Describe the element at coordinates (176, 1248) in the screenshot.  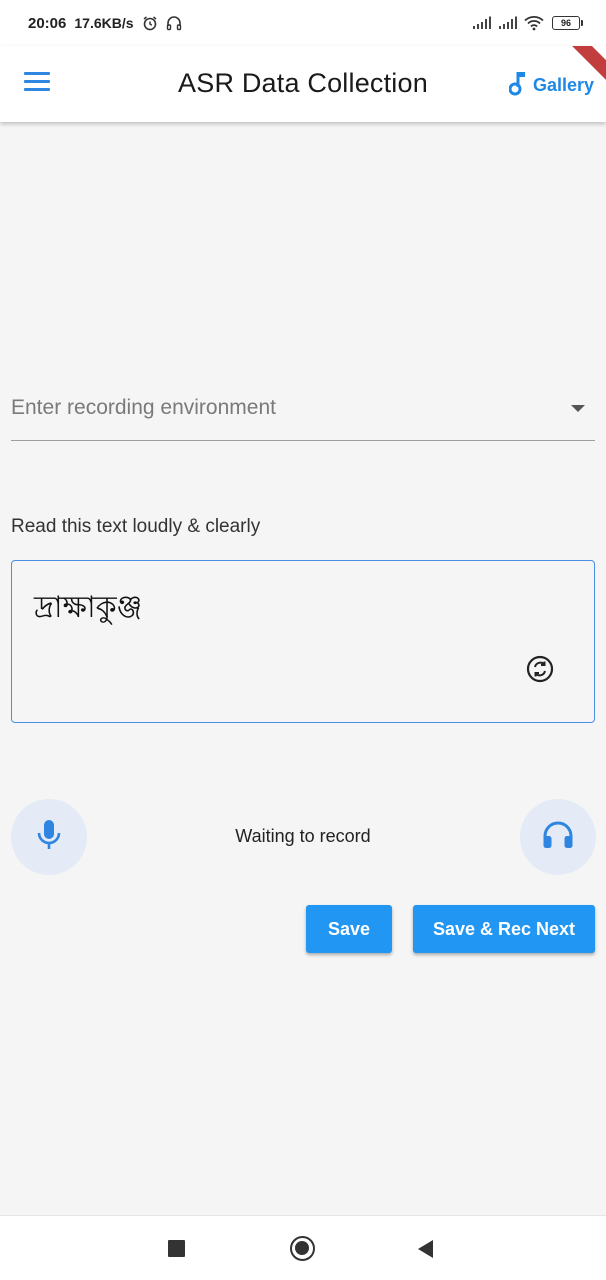
I see `recents-icon` at that location.